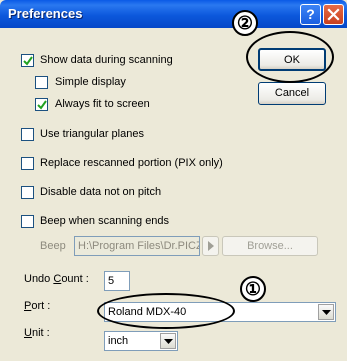 The image size is (347, 361). What do you see at coordinates (131, 163) in the screenshot?
I see `replace-rescanned-label: Replace rescanned portion (PIX only)` at bounding box center [131, 163].